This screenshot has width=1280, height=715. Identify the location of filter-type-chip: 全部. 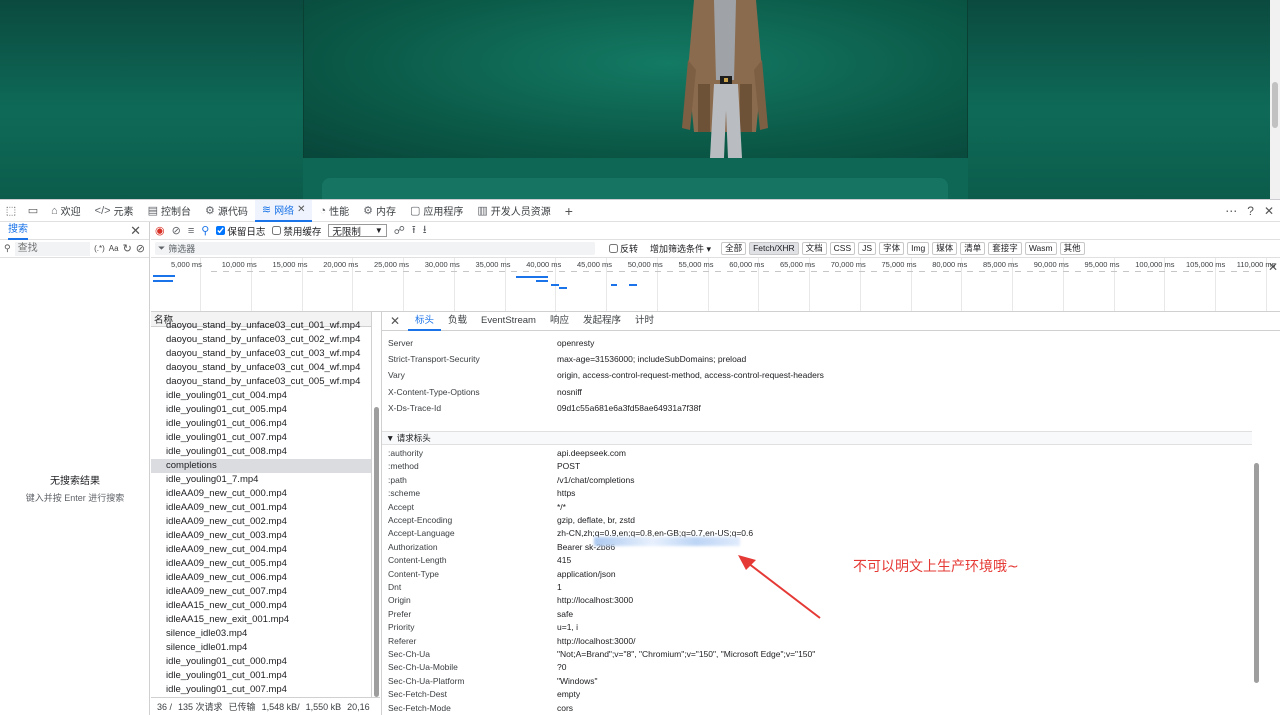
(734, 248).